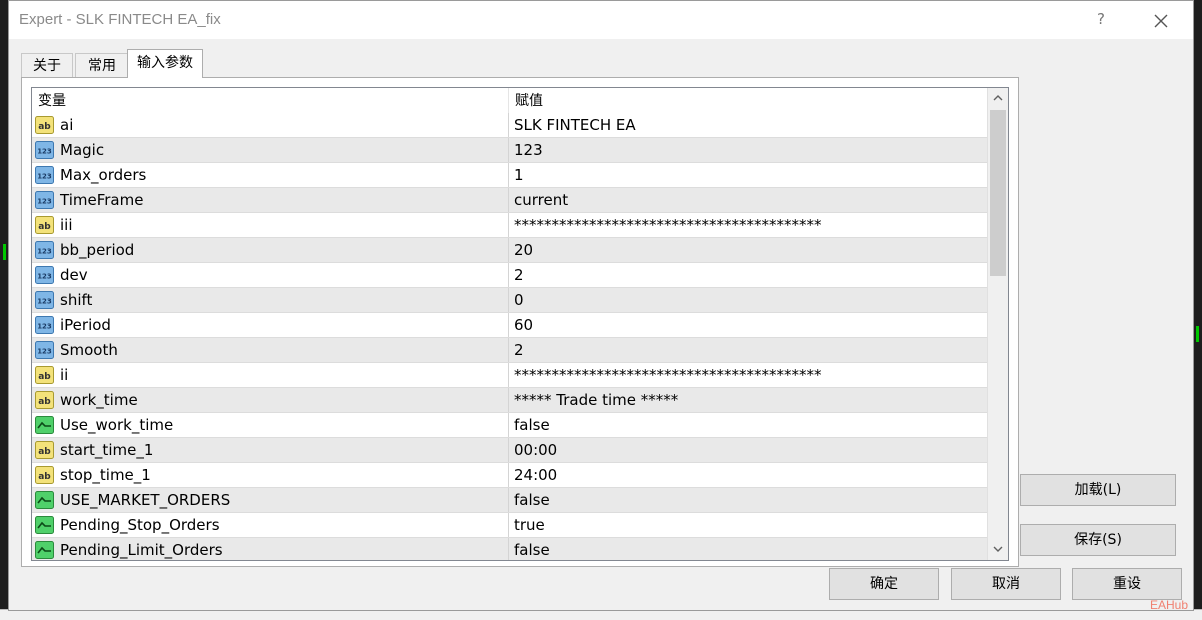  I want to click on scrollbar-thumb, so click(998, 193).